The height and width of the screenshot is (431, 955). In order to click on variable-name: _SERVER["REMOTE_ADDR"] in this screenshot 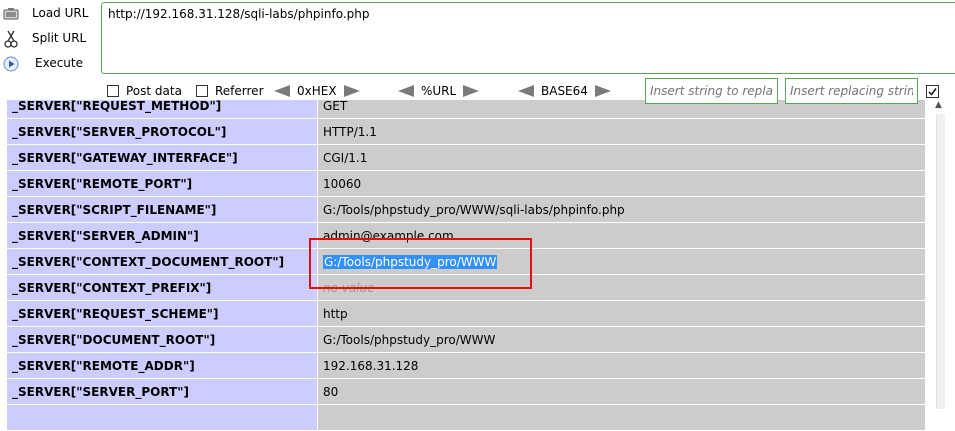, I will do `click(162, 365)`.